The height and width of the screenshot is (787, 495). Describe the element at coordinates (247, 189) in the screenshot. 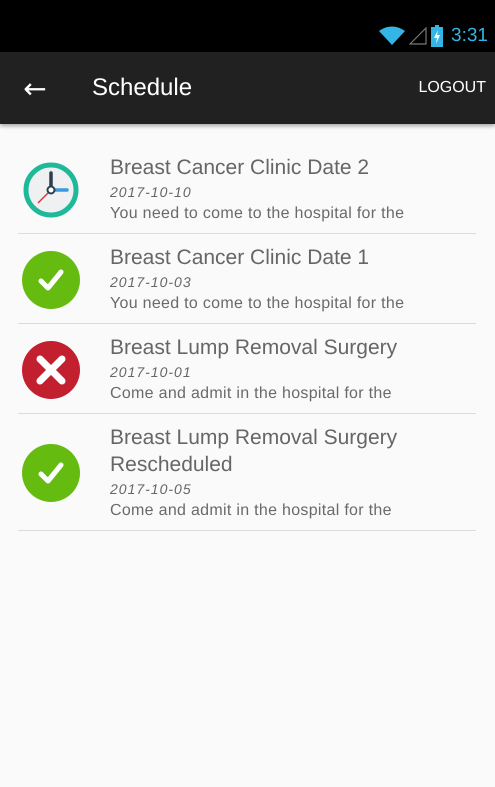

I see `appointment-item: Breast Cancer Clinic Date 2 2017-10-10 You need to come to the hospital for the` at that location.